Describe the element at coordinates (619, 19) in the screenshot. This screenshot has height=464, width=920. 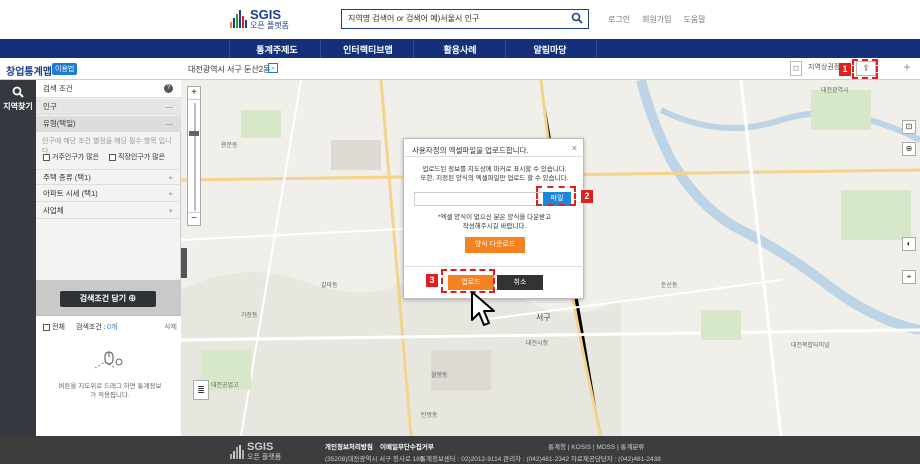
I see `login-link: 로그인` at that location.